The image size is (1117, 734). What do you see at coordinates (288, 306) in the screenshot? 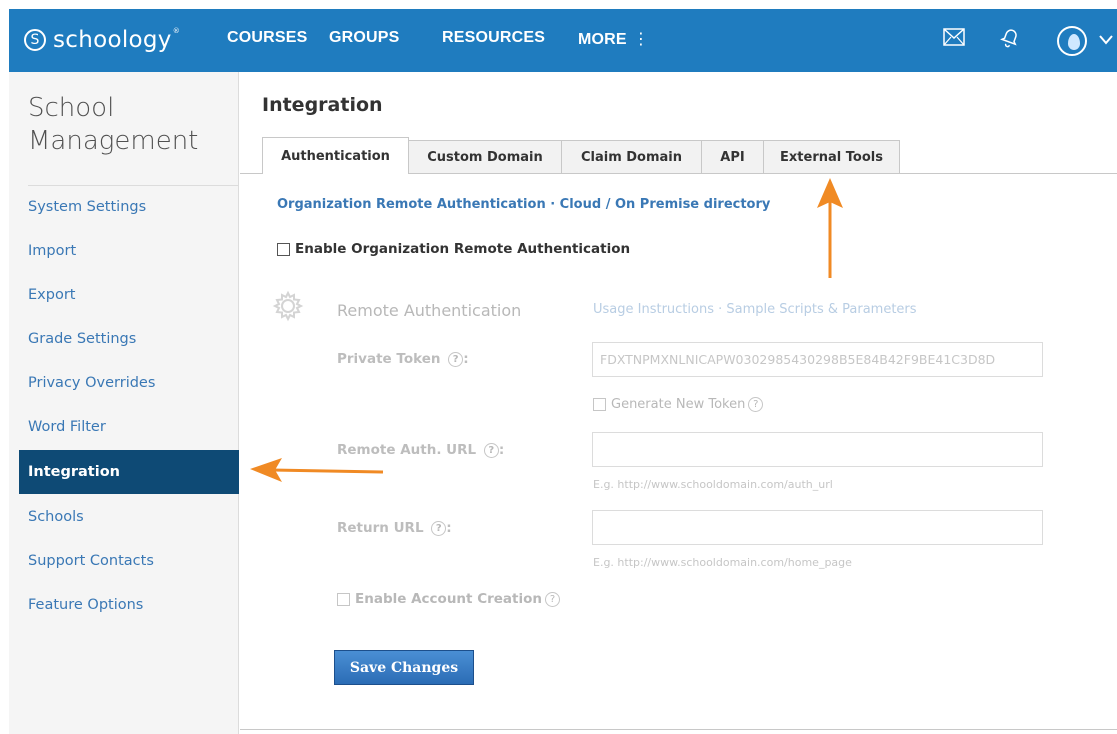
I see `gear-icon` at bounding box center [288, 306].